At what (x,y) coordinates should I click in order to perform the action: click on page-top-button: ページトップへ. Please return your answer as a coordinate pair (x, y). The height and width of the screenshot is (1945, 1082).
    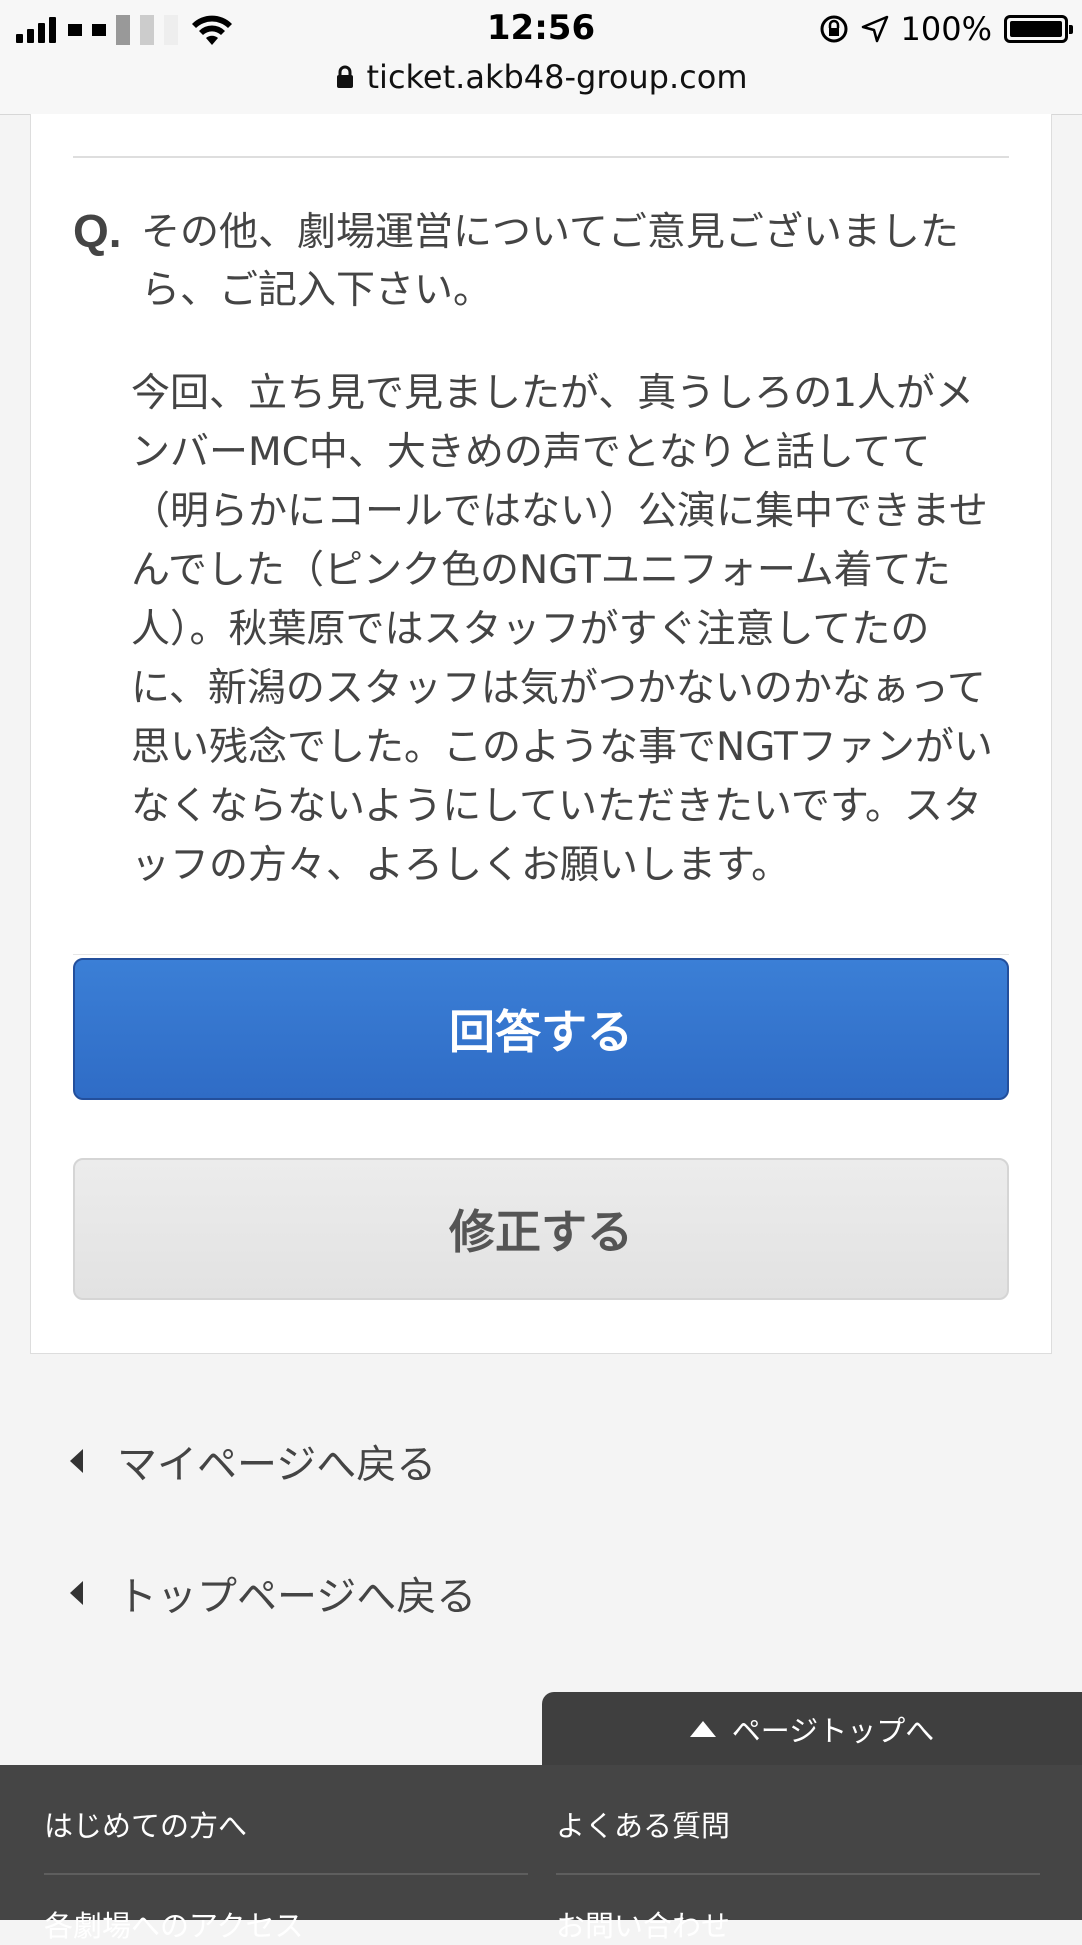
    Looking at the image, I should click on (812, 1729).